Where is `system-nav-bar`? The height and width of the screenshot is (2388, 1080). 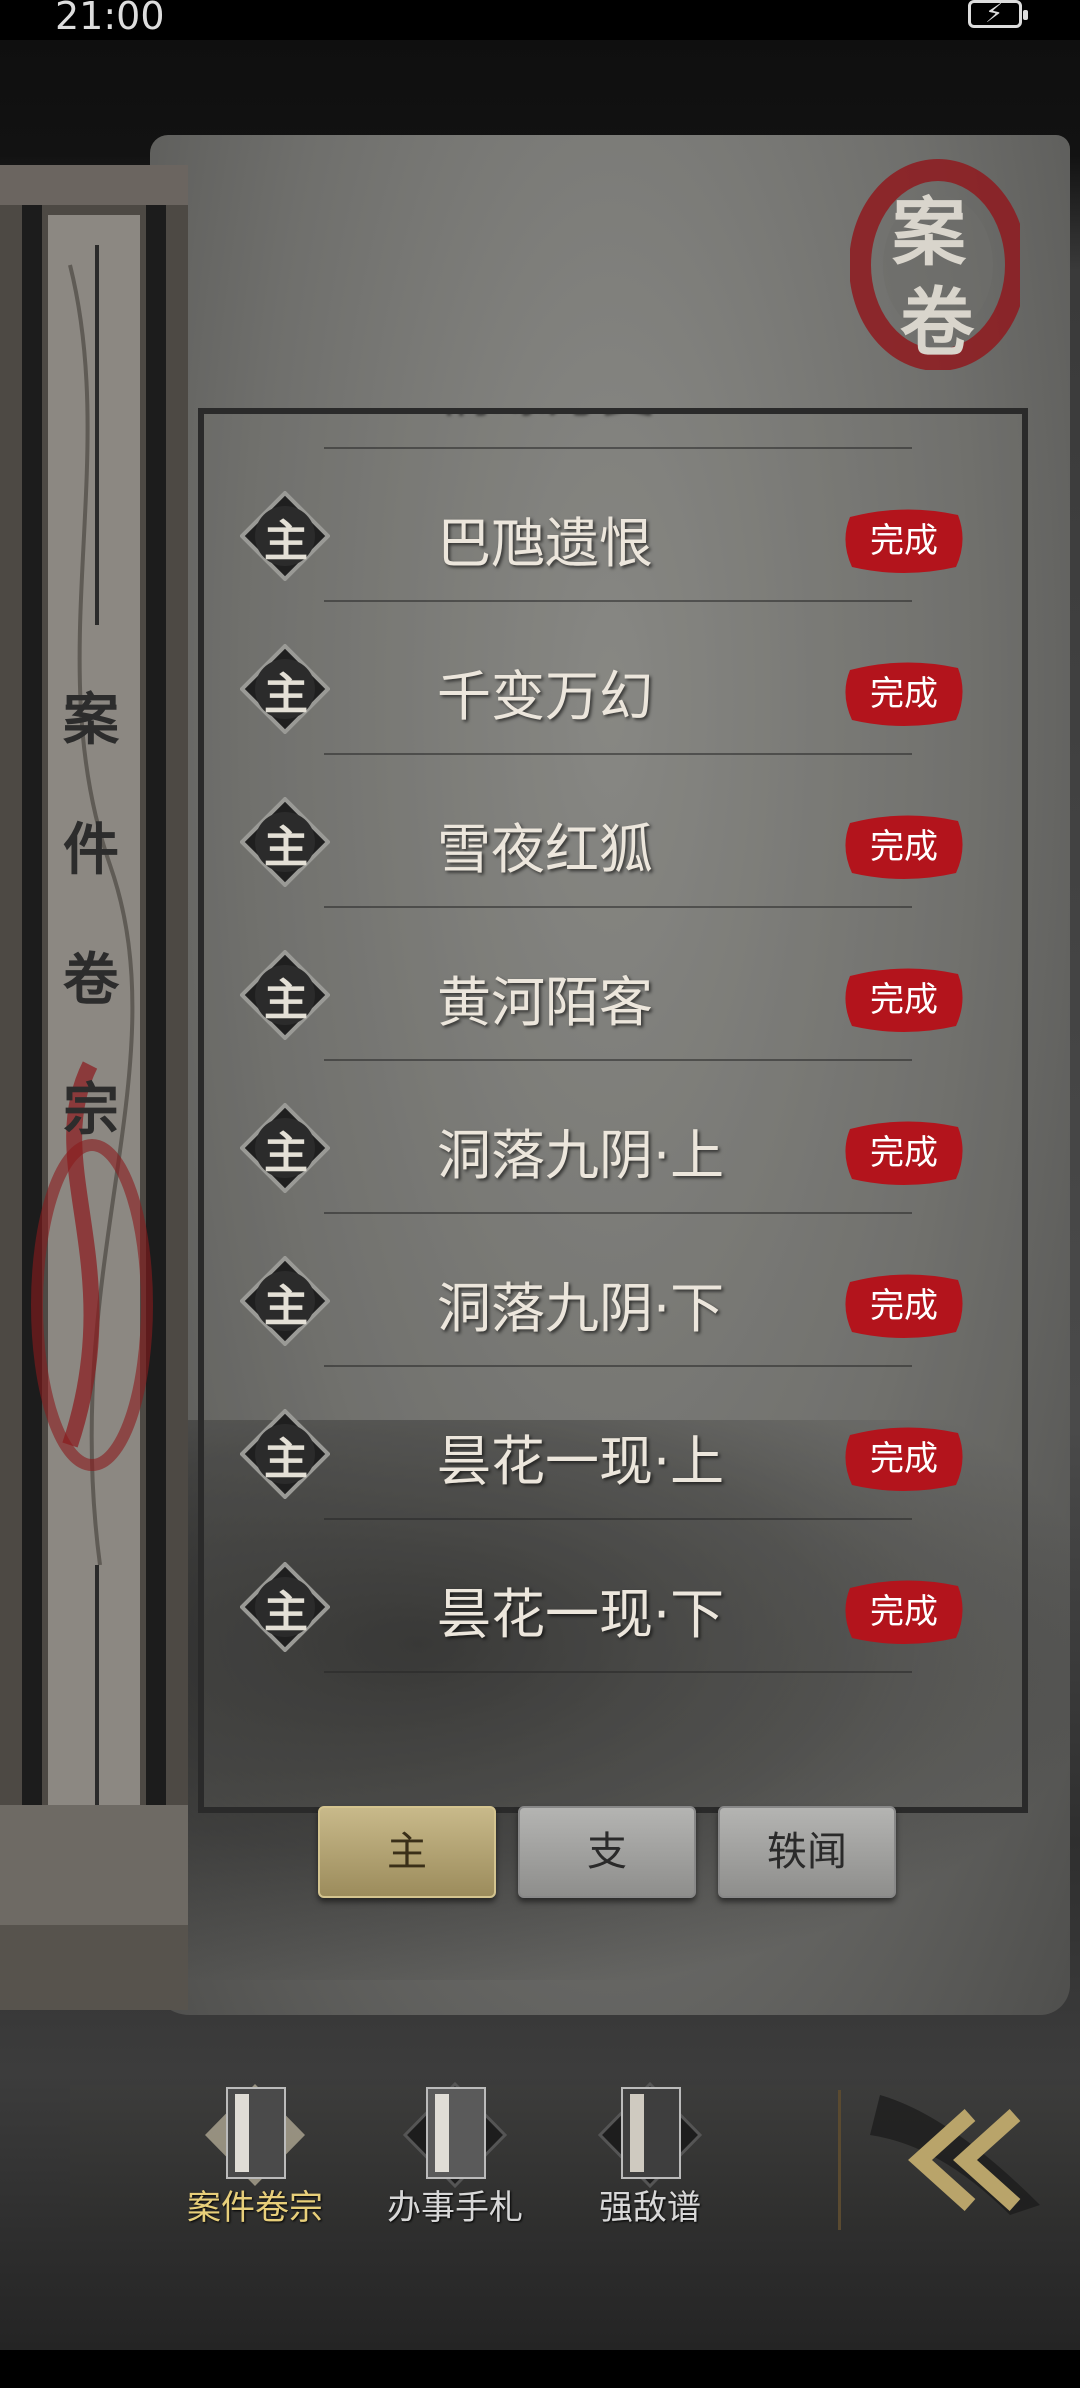
system-nav-bar is located at coordinates (540, 2369).